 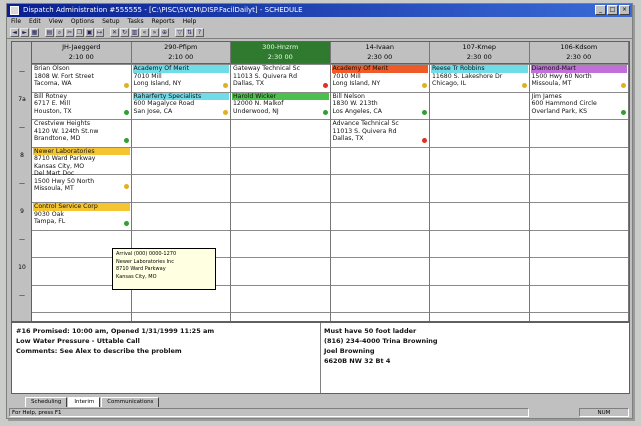 I want to click on help-icon: ?, so click(x=199, y=32).